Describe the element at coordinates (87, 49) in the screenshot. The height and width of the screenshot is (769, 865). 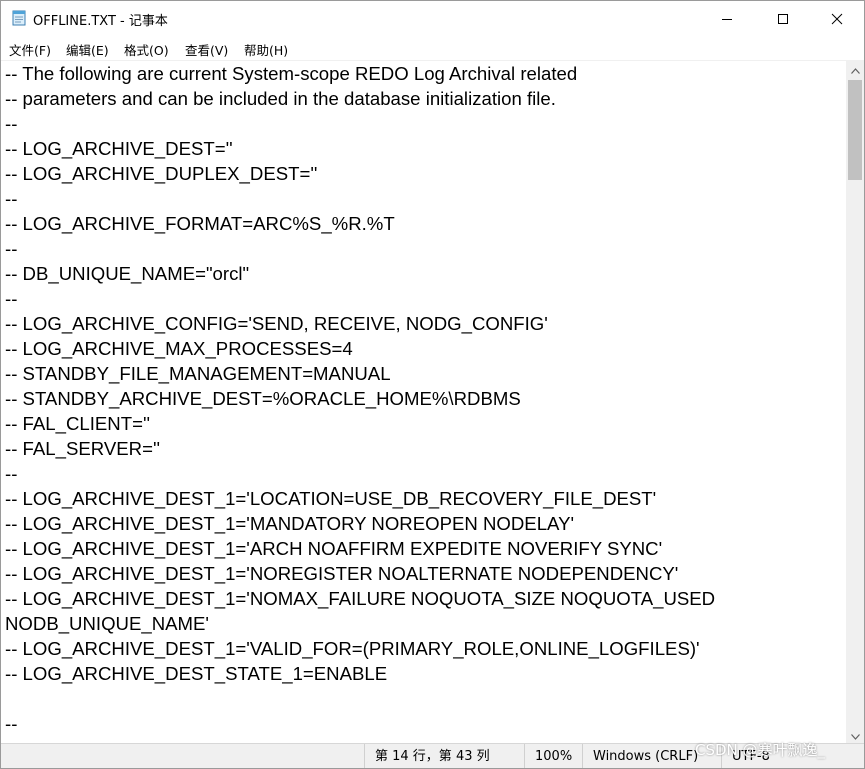
I see `menu-edit: 编辑(E)` at that location.